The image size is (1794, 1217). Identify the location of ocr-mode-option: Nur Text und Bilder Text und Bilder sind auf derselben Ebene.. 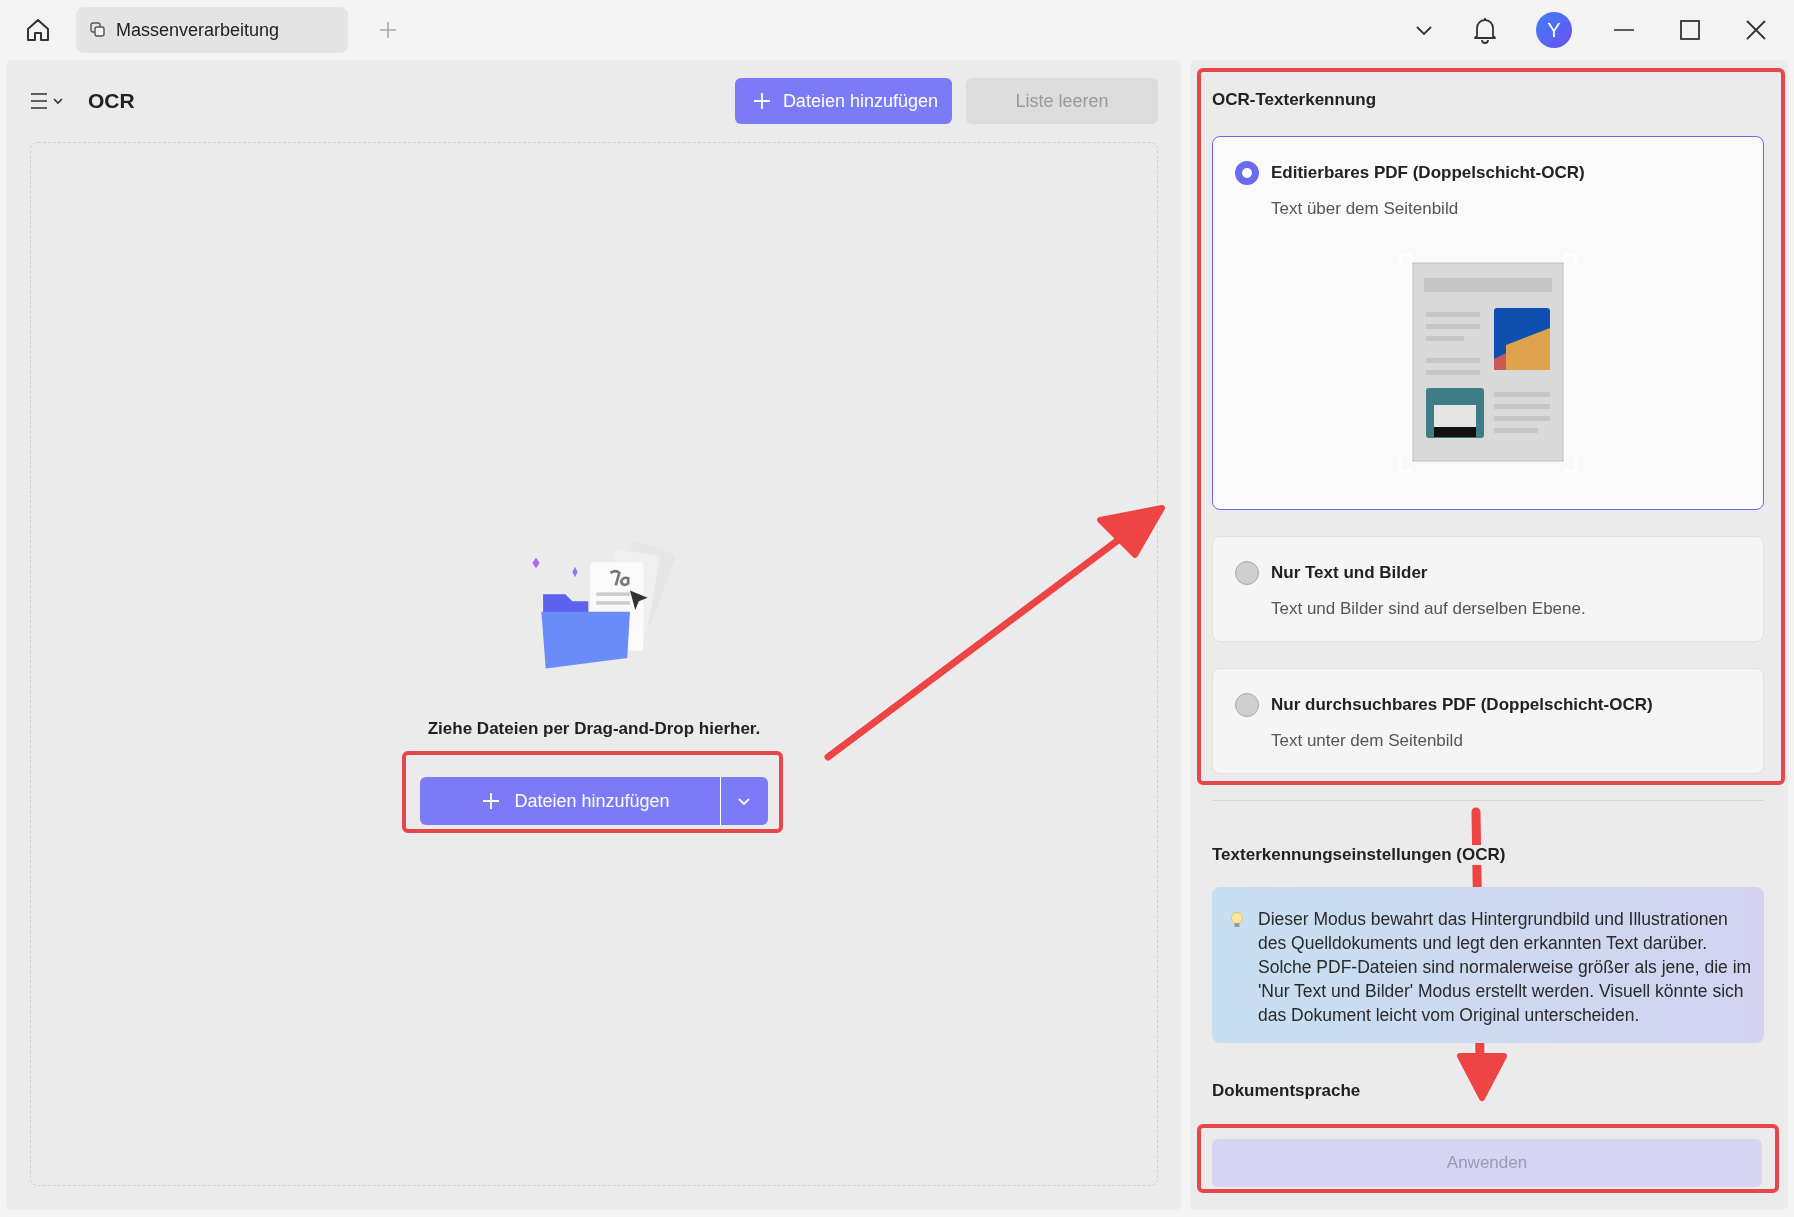
(1488, 589).